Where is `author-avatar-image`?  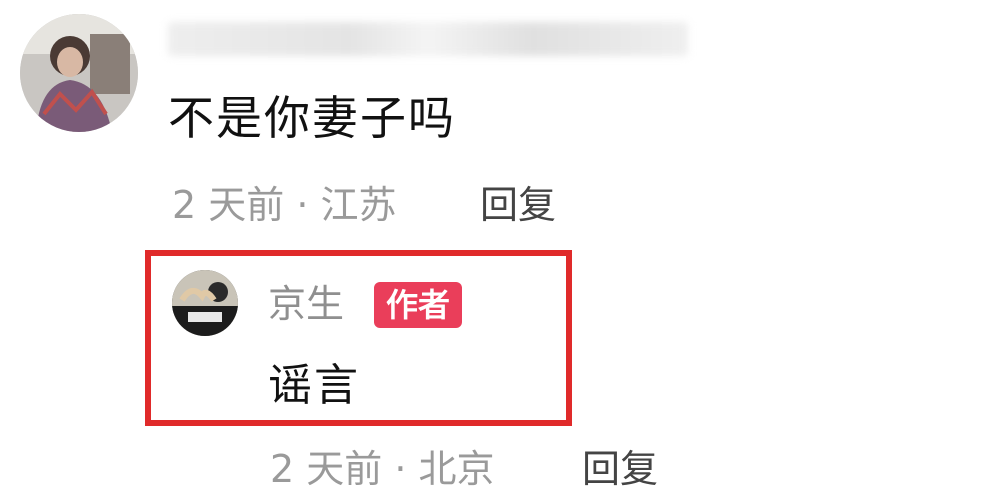 author-avatar-image is located at coordinates (205, 303).